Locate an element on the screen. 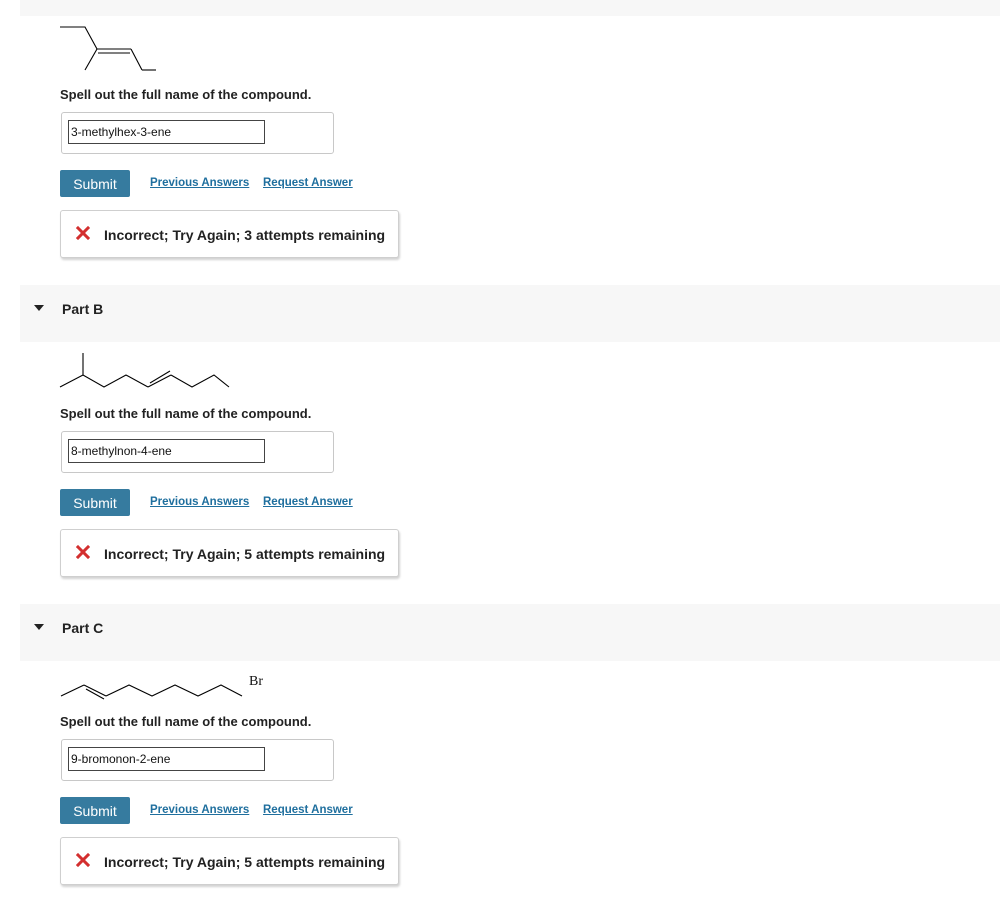  part-a-header-strip is located at coordinates (510, 8).